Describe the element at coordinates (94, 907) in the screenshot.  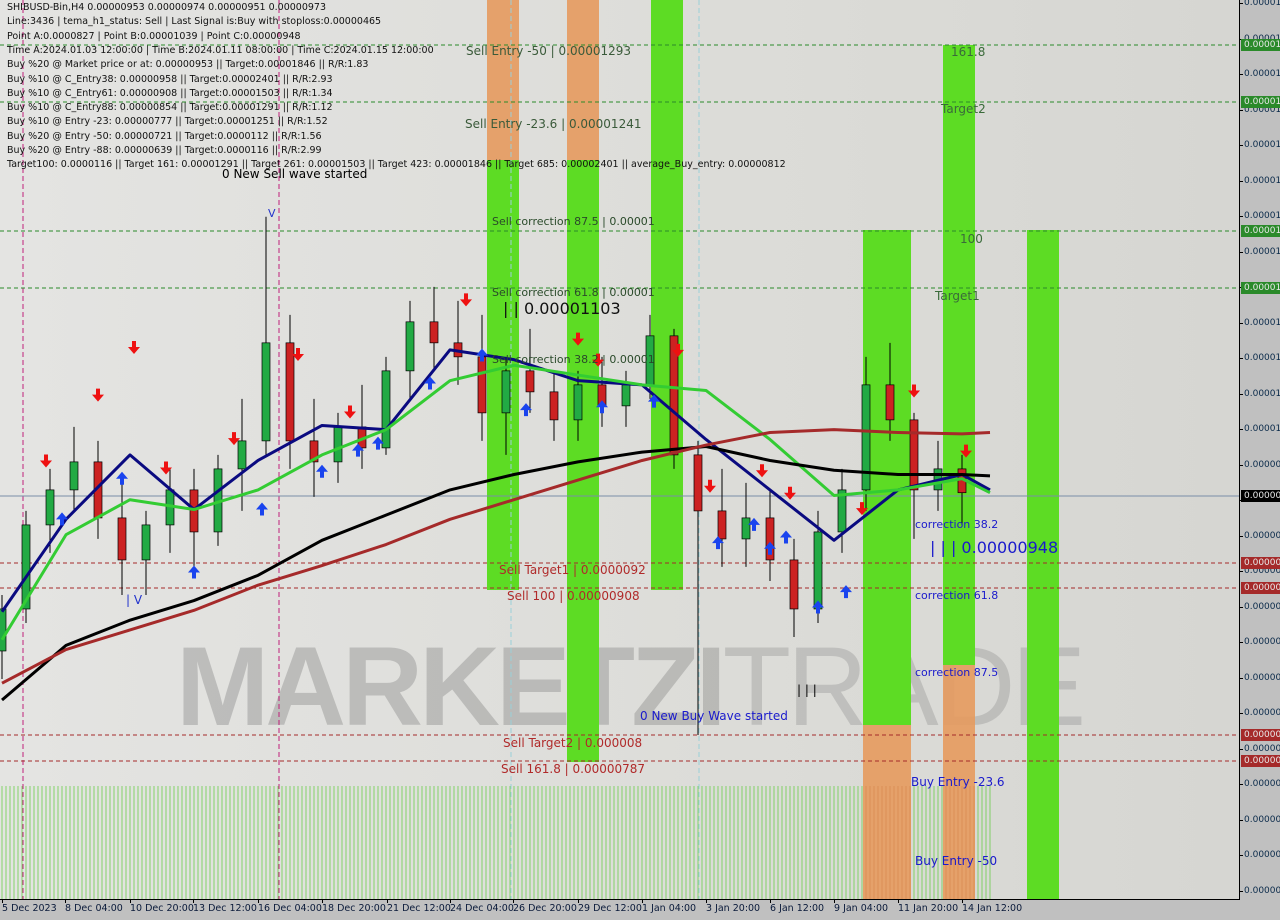
I see `x-tick-label: 8 Dec 04:00` at that location.